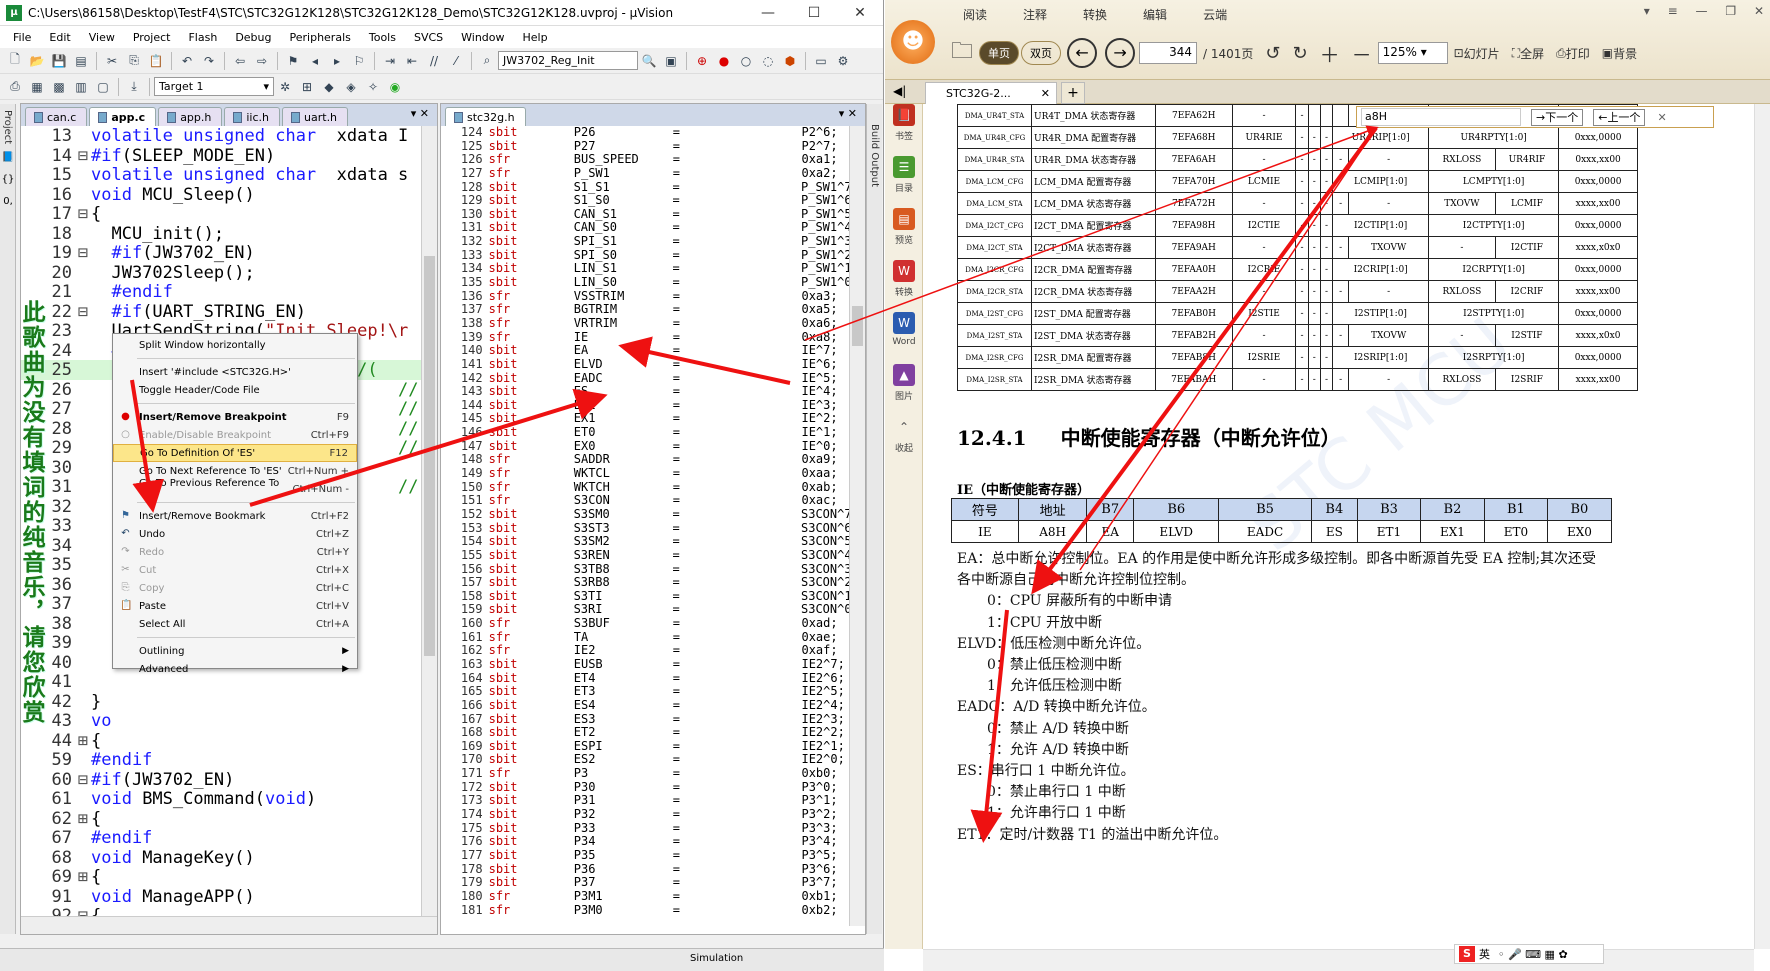 The image size is (1770, 971). Describe the element at coordinates (221, 721) in the screenshot. I see `code-line: 43 vo` at that location.